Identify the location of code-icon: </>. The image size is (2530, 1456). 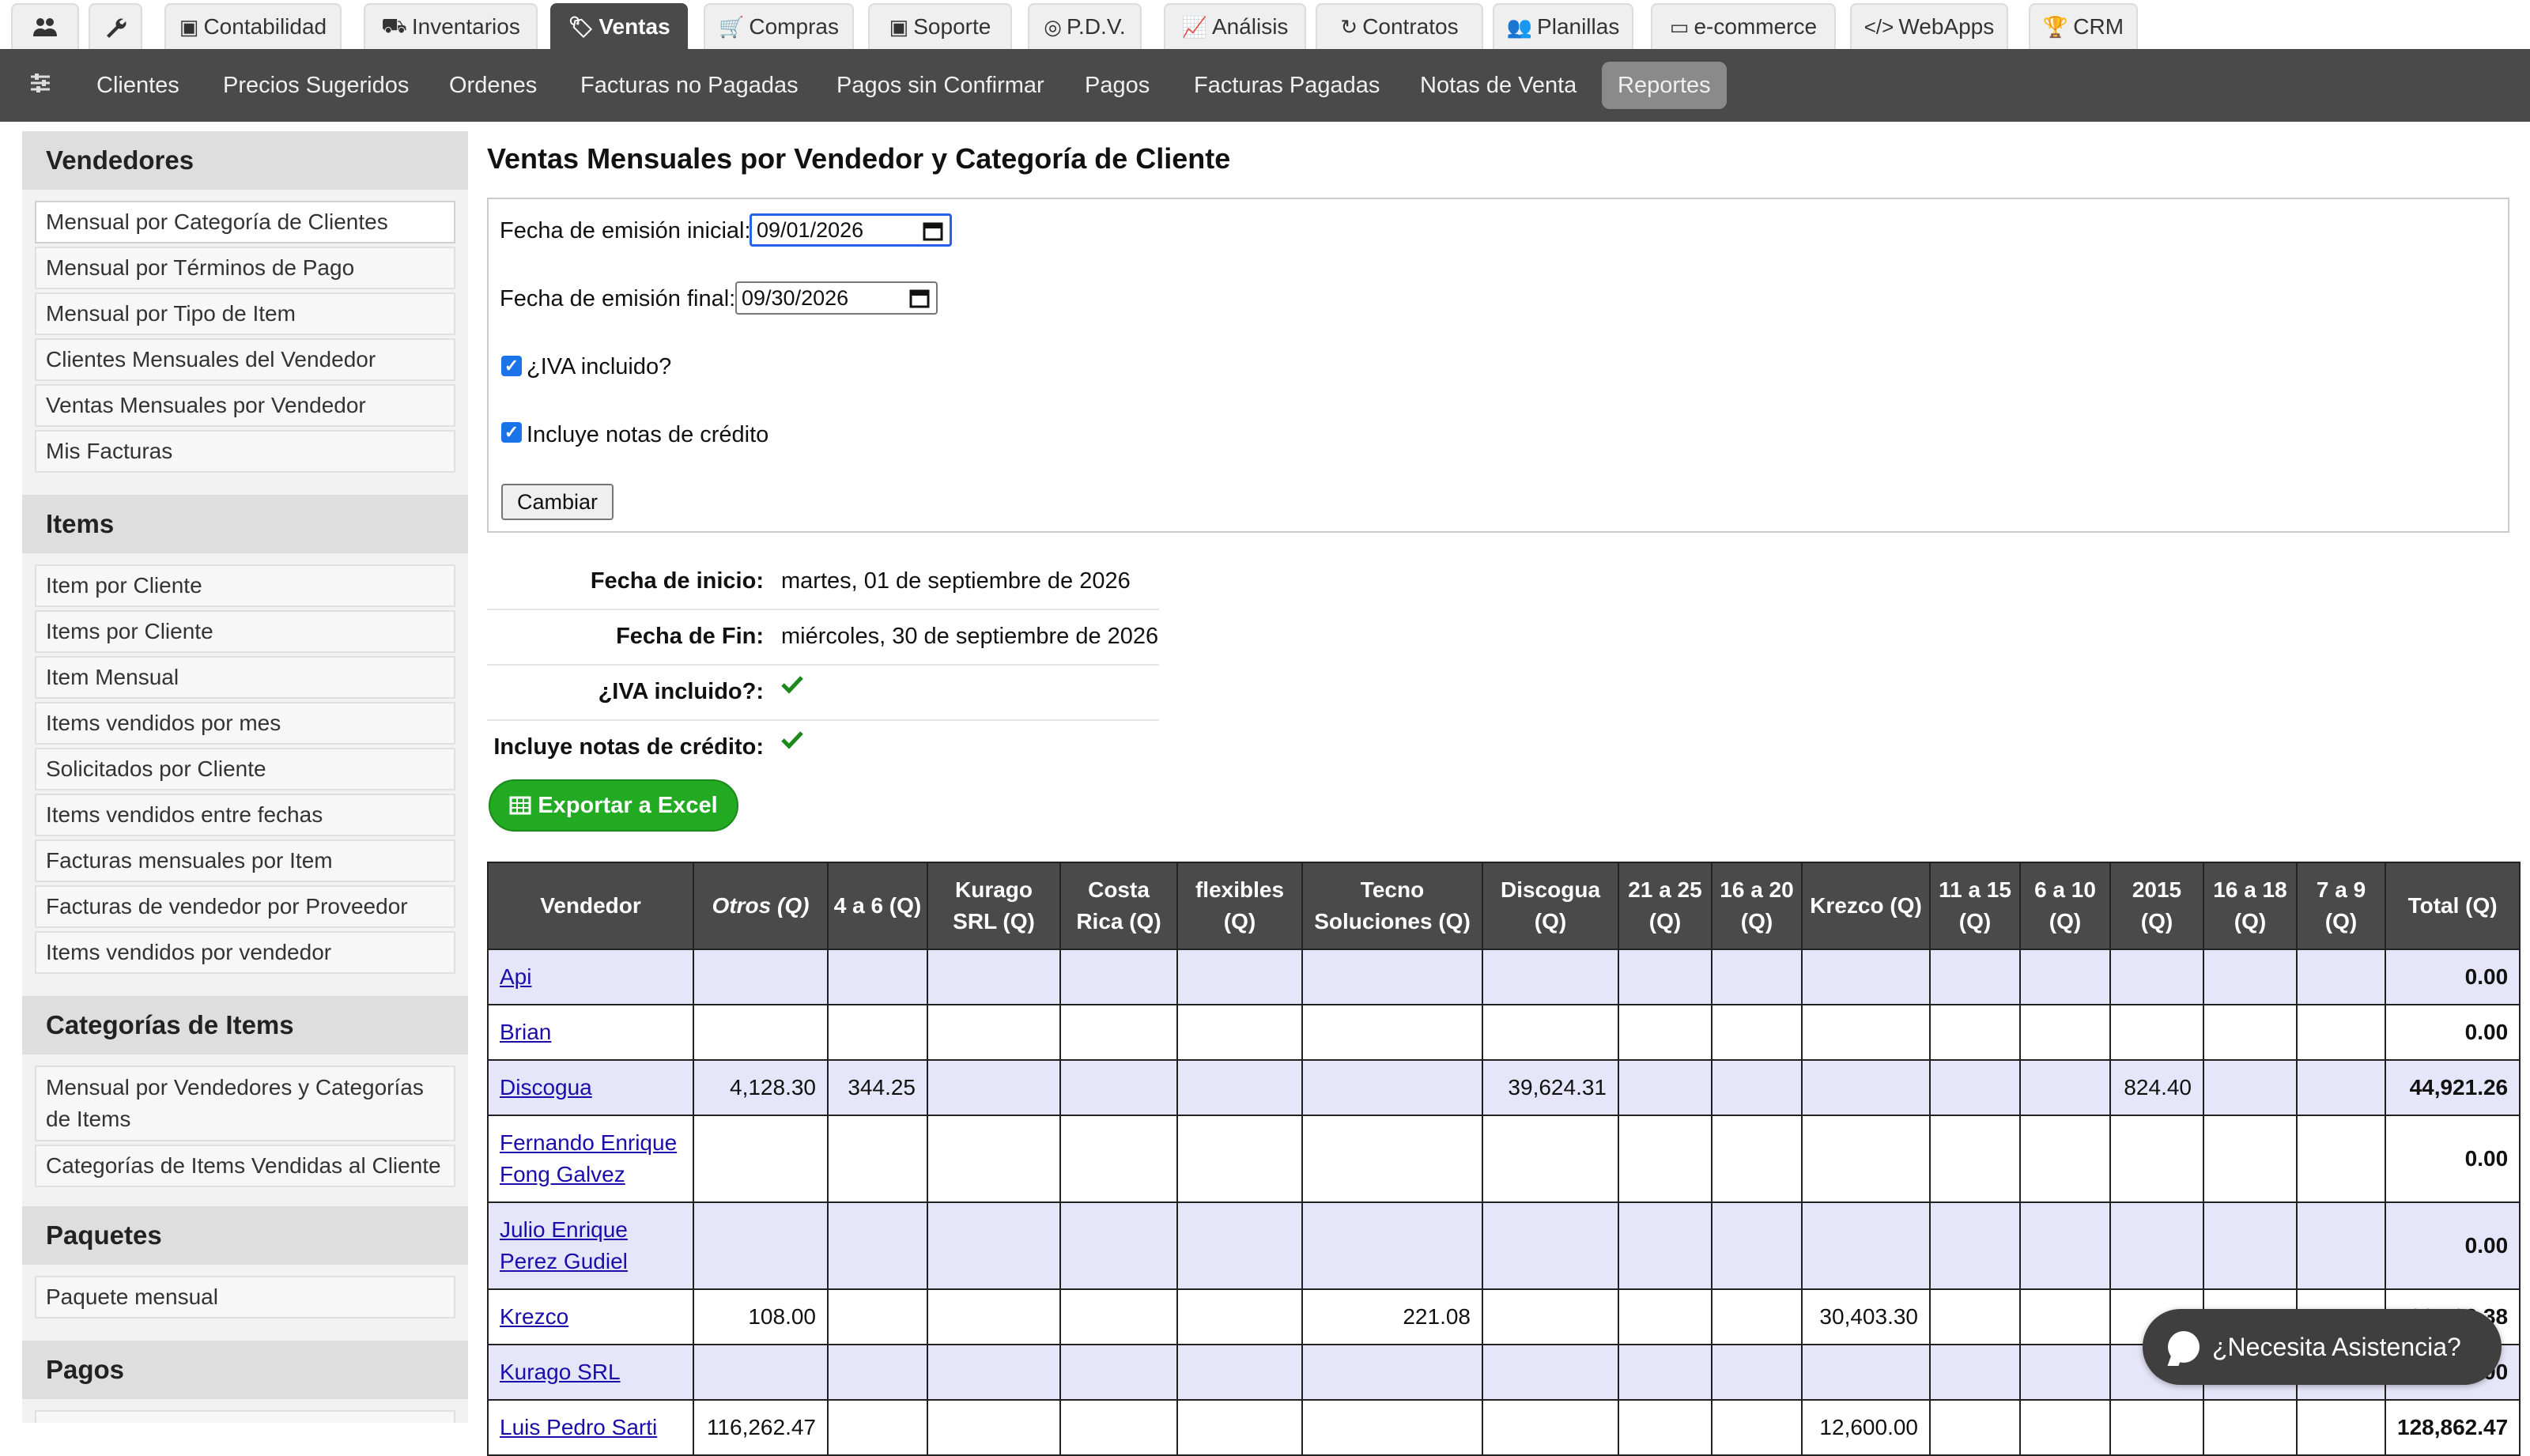
(1879, 26).